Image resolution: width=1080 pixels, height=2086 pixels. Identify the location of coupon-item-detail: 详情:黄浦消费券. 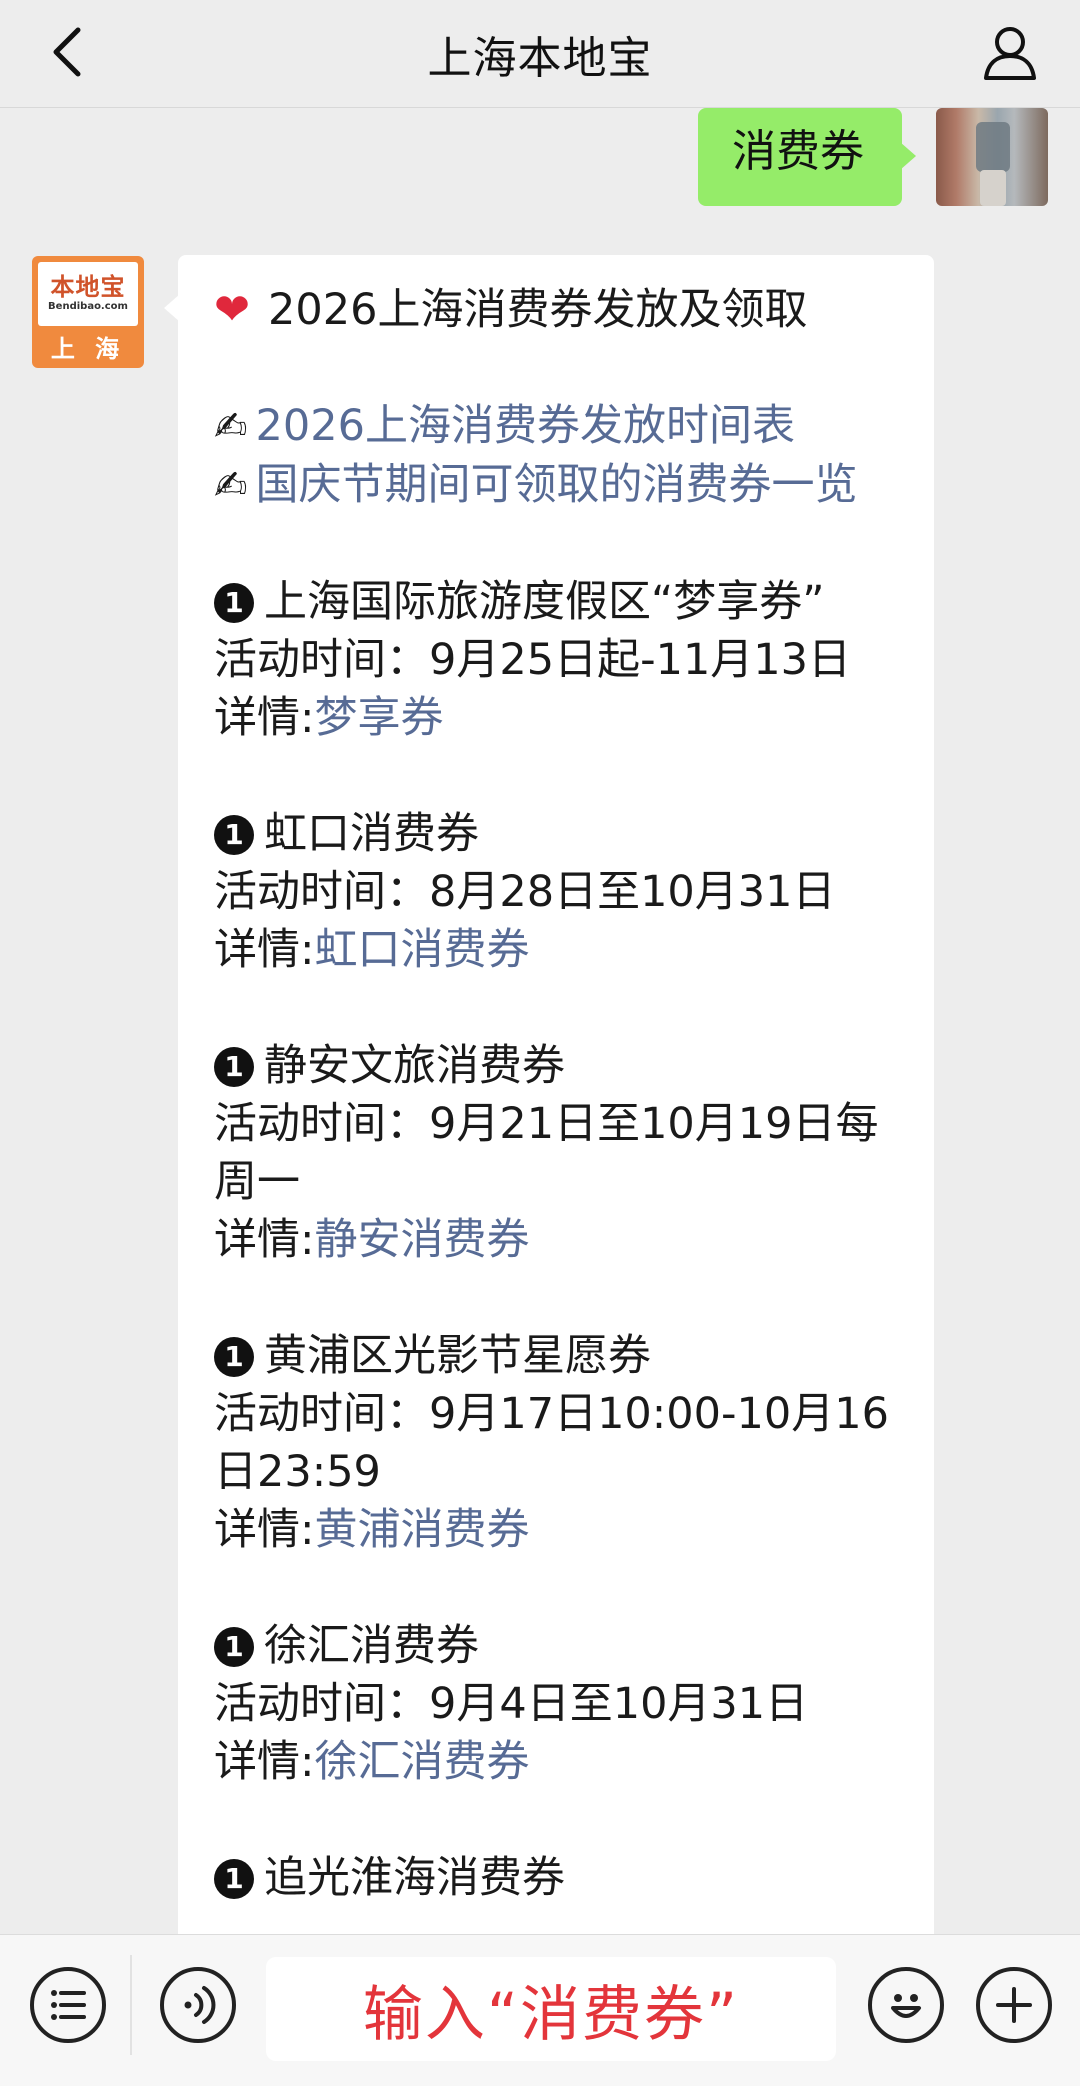
(372, 1530).